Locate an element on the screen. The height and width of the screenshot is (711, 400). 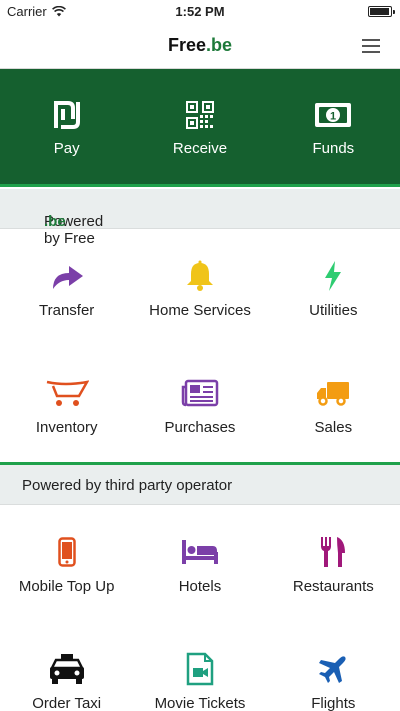
status-bar: Carrier 1:52 PM is located at coordinates (200, 12).